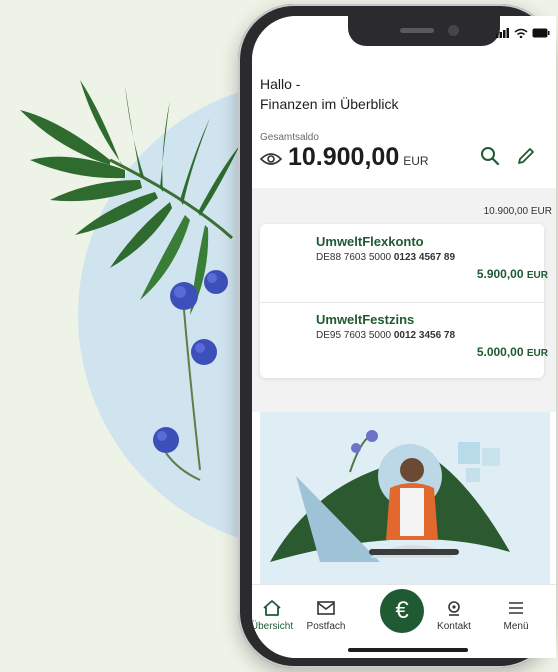 Image resolution: width=558 pixels, height=672 pixels. I want to click on tab-overview-label: Übersicht, so click(273, 626).